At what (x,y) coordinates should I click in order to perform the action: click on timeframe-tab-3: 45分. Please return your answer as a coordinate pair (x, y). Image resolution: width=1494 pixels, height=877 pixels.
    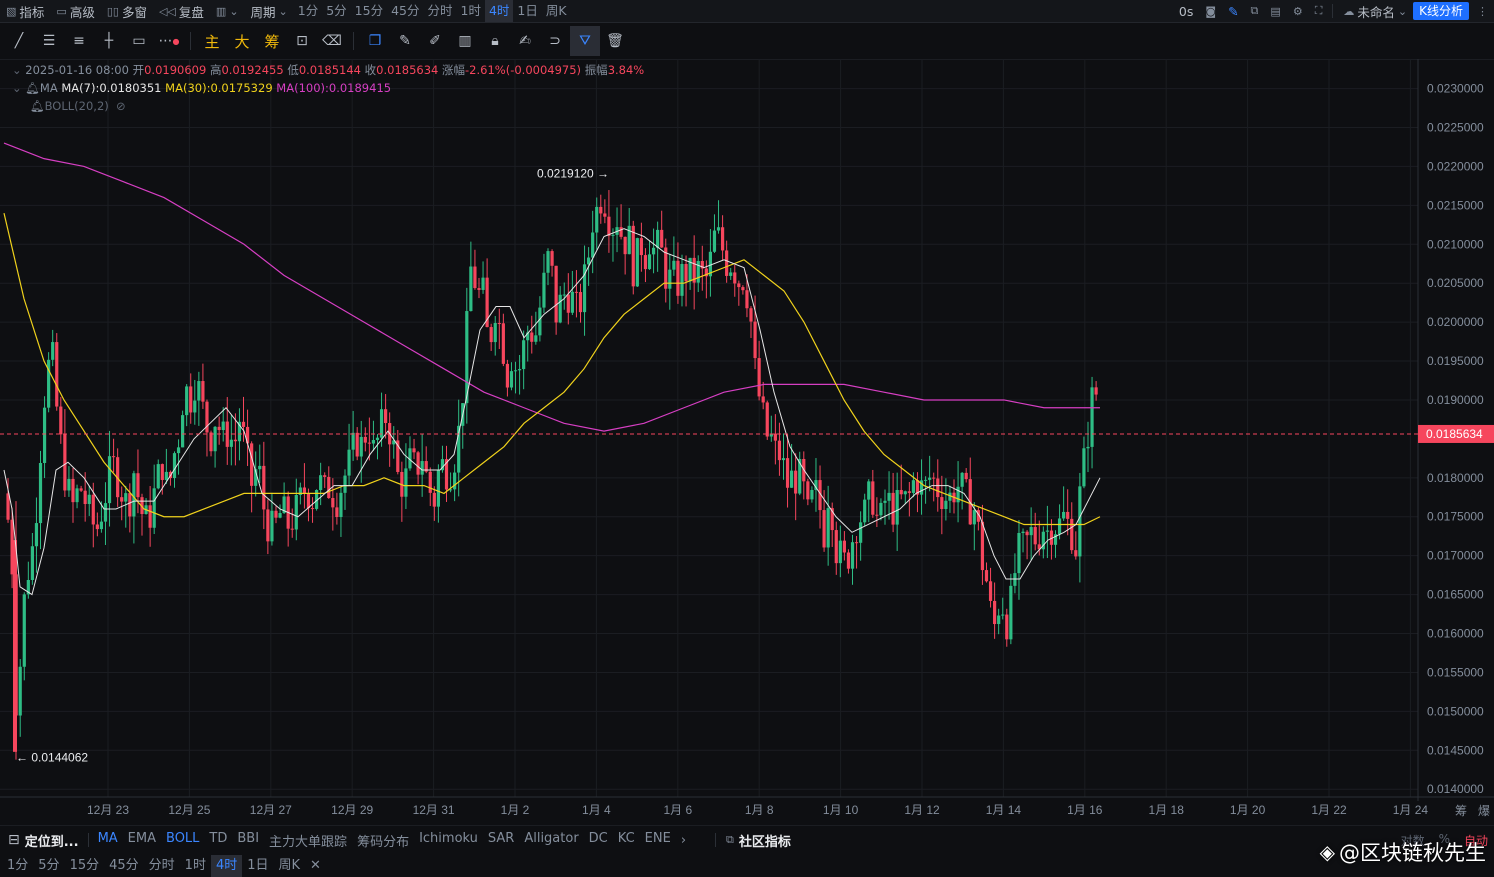
    Looking at the image, I should click on (405, 11).